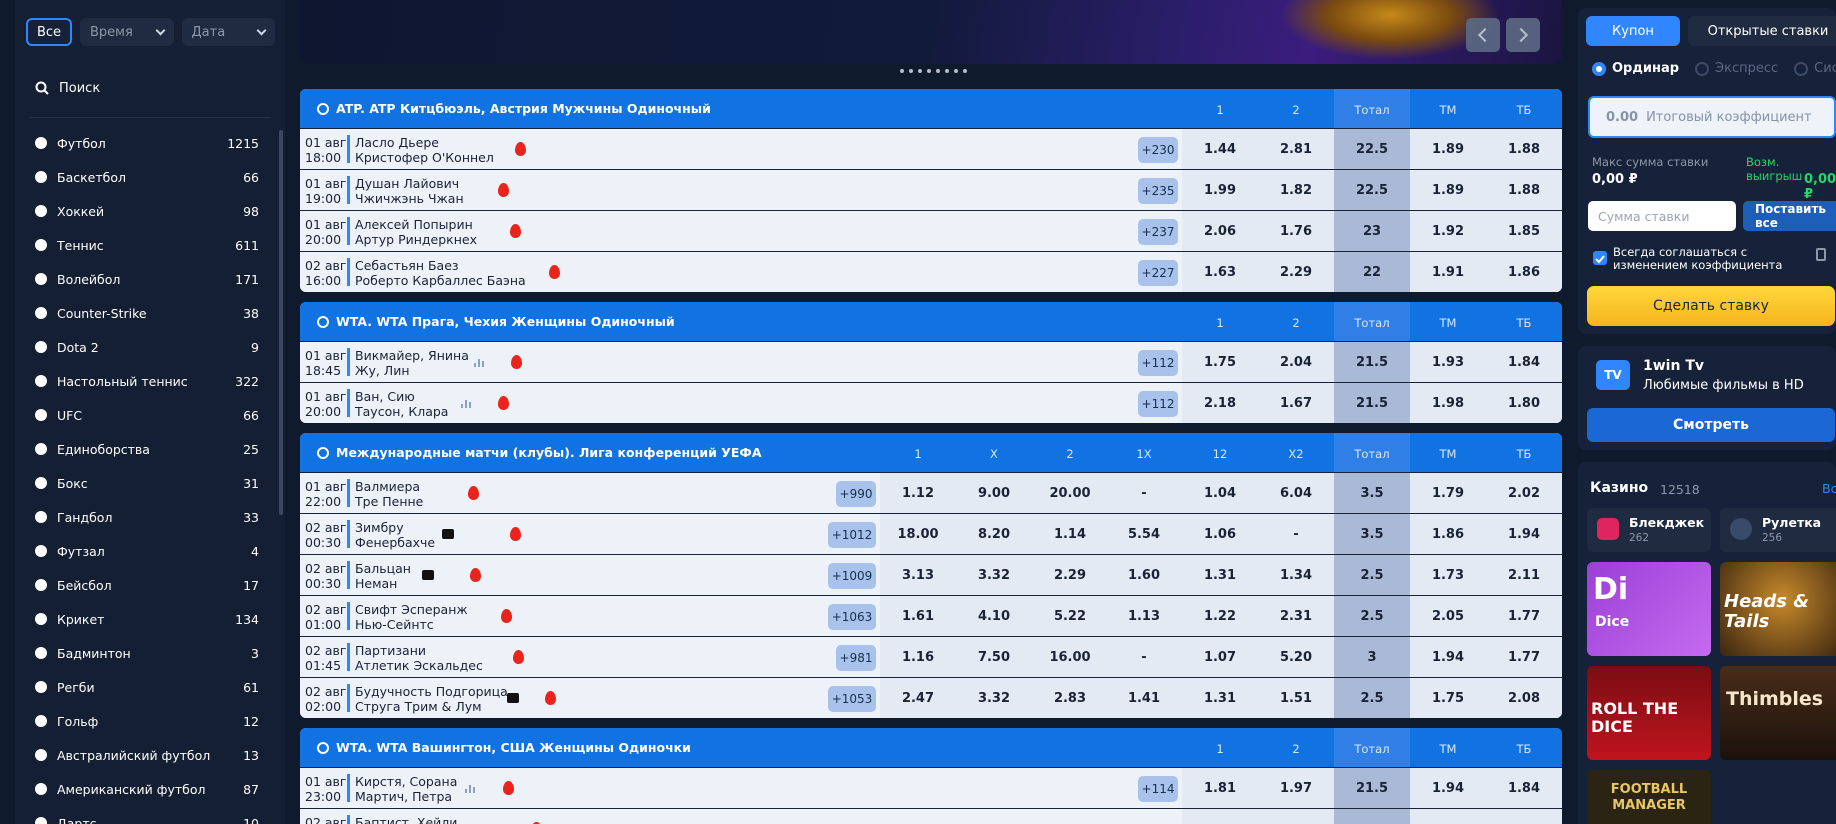 The height and width of the screenshot is (824, 1836). I want to click on game-tile-roll-dice: ROLL THE DICE, so click(1649, 713).